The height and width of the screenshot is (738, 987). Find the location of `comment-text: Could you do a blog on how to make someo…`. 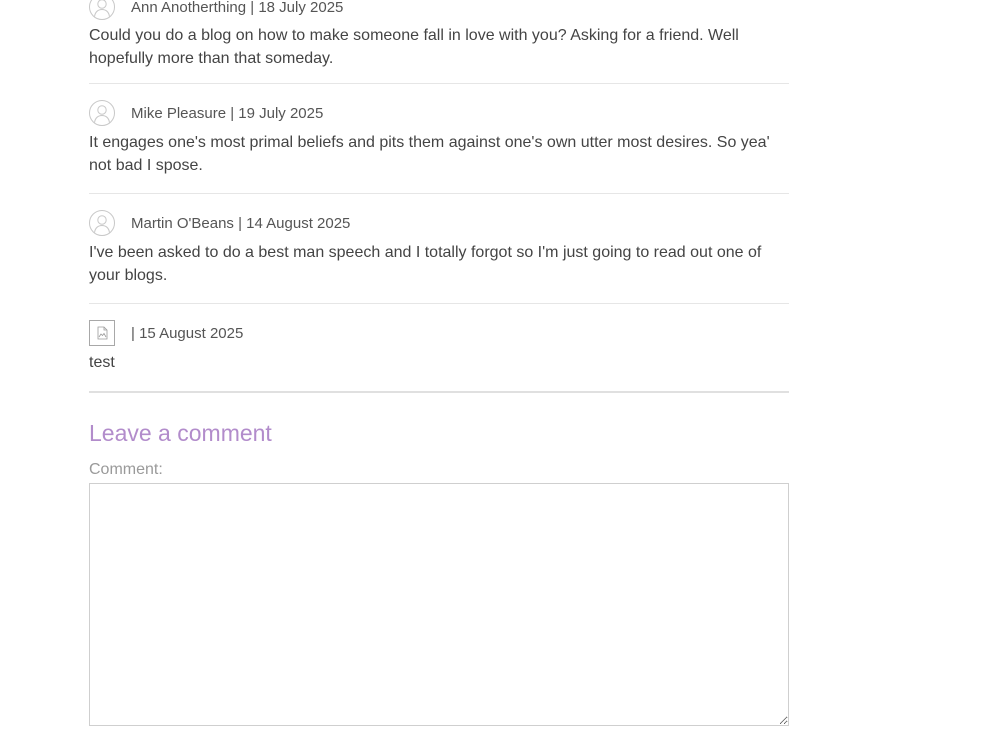

comment-text: Could you do a blog on how to make someo… is located at coordinates (414, 47).